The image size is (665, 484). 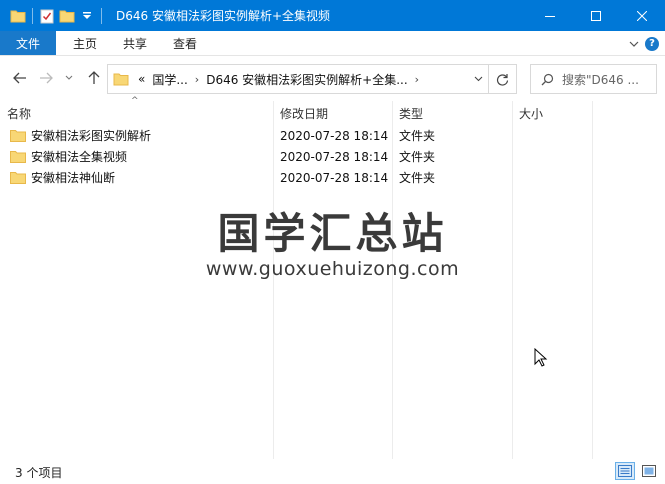 What do you see at coordinates (91, 136) in the screenshot?
I see `file-name: 安徽相法彩图实例解析` at bounding box center [91, 136].